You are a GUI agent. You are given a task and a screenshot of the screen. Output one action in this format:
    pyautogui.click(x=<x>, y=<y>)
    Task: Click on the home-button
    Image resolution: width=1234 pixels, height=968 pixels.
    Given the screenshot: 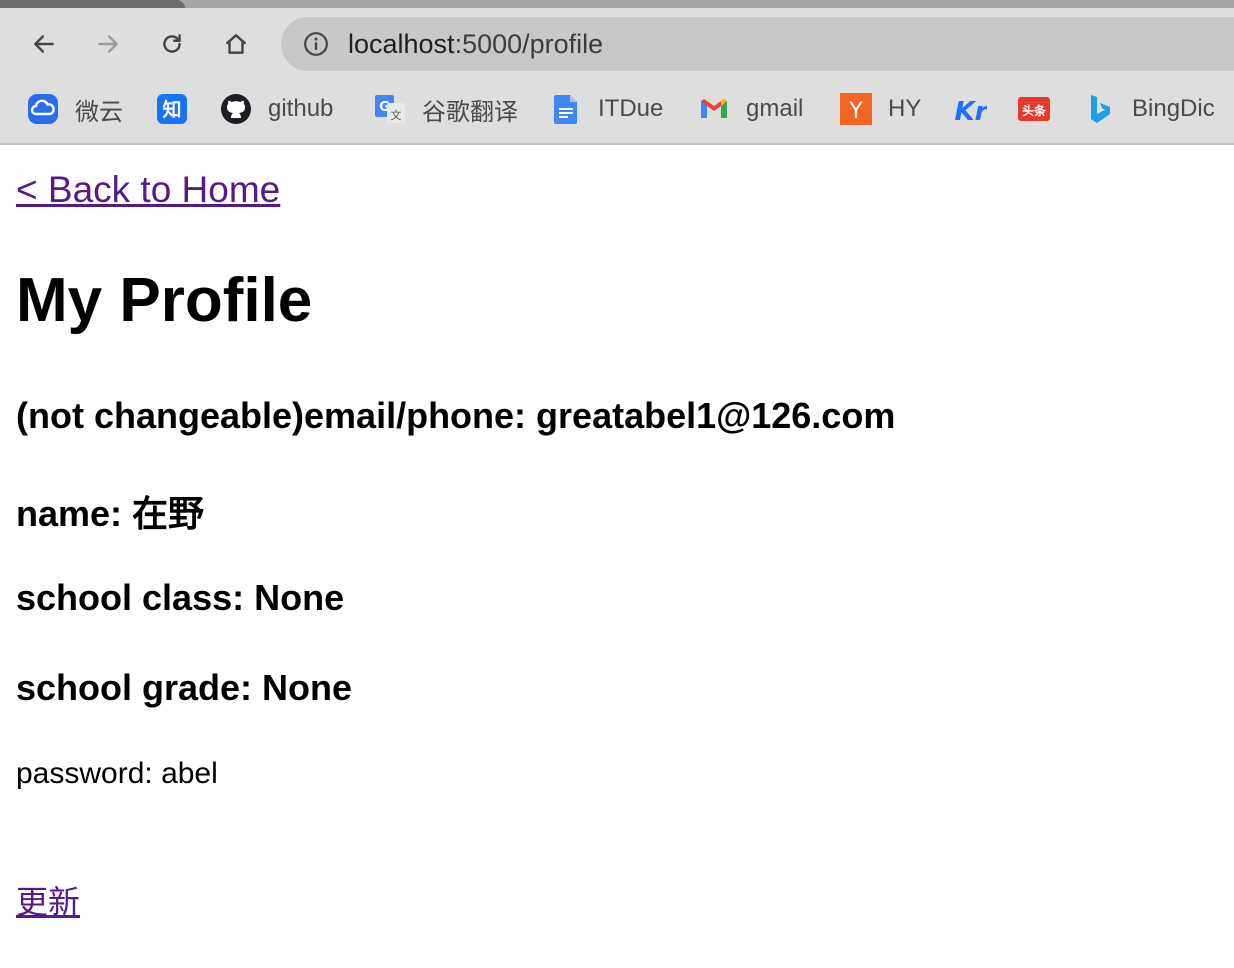 What is the action you would take?
    pyautogui.click(x=236, y=44)
    